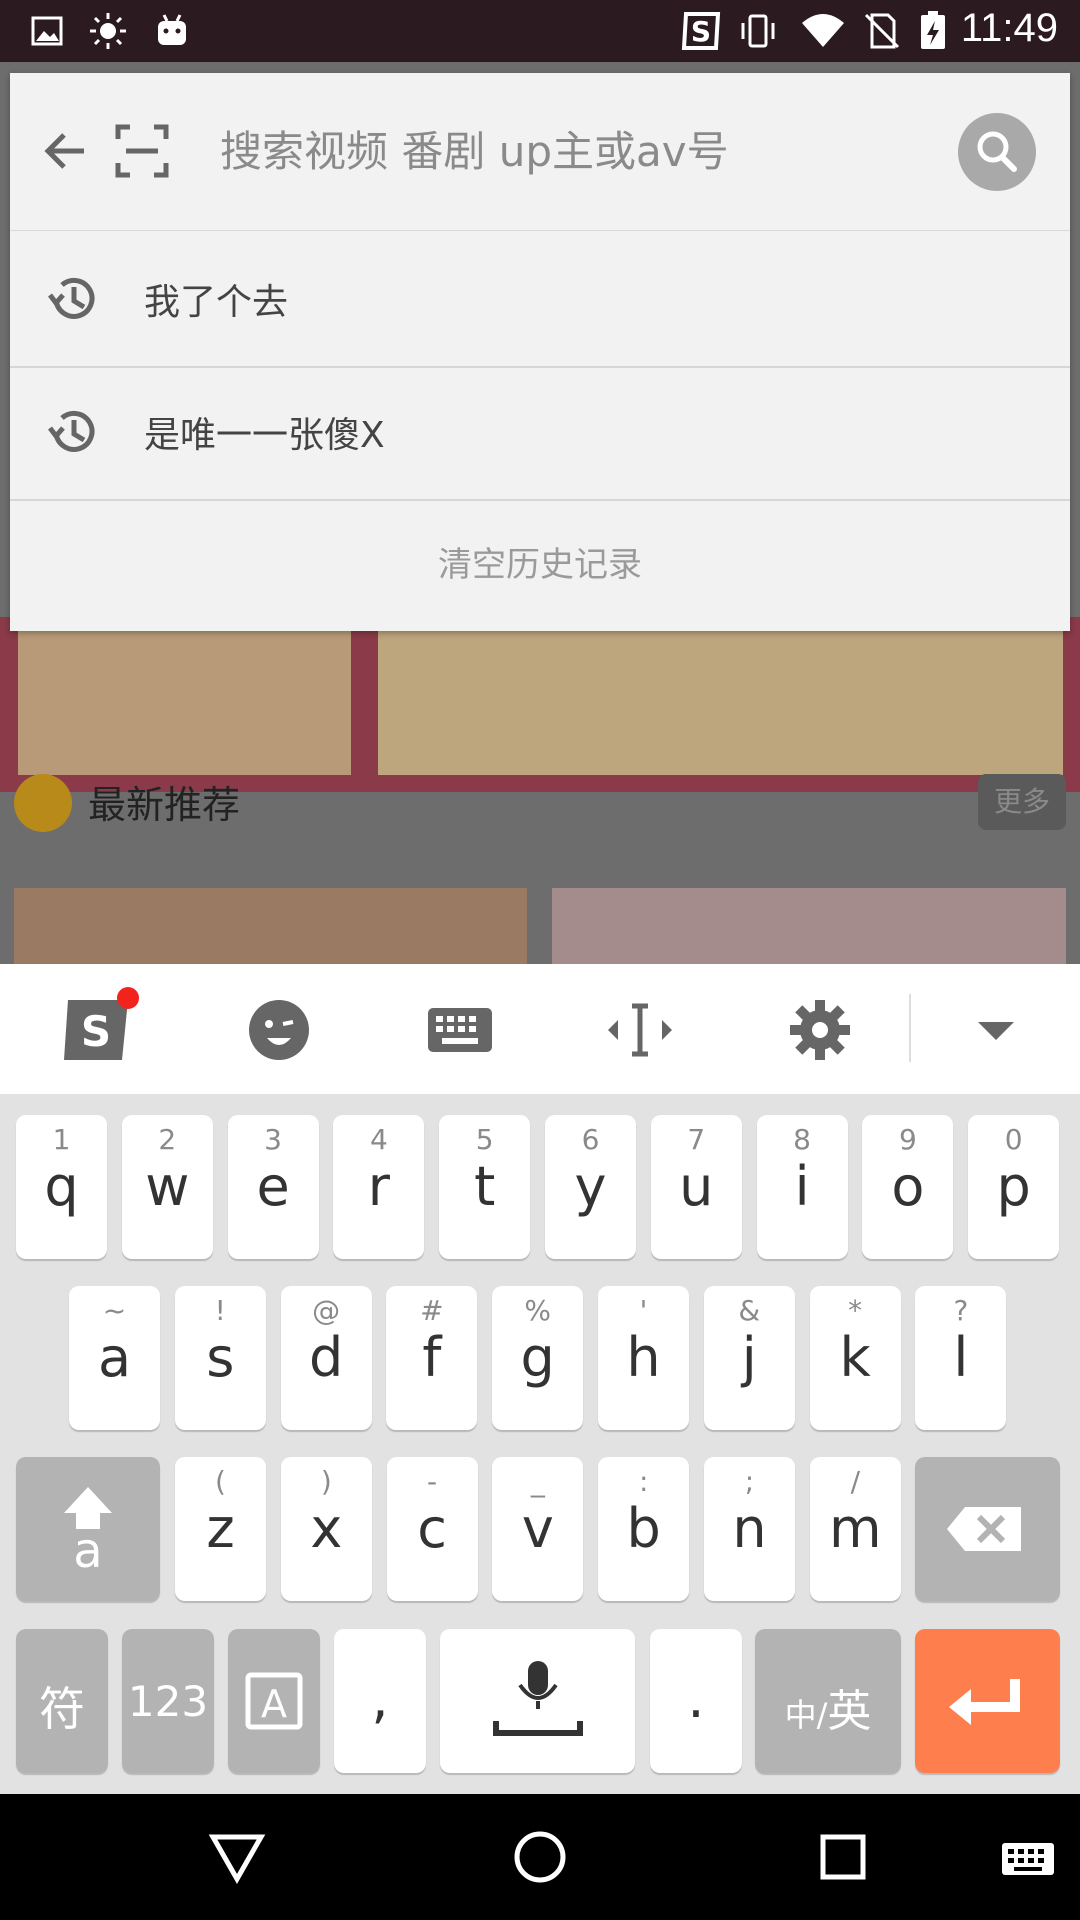  Describe the element at coordinates (984, 1702) in the screenshot. I see `enter-icon` at that location.